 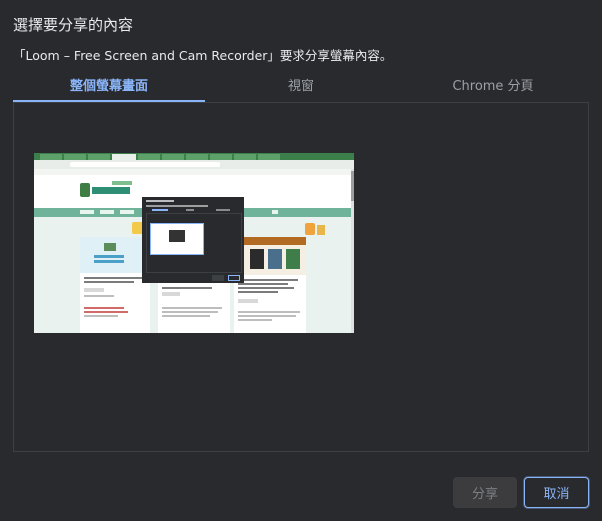 What do you see at coordinates (109, 89) in the screenshot?
I see `tab-entire-screen: 整個螢幕畫面` at bounding box center [109, 89].